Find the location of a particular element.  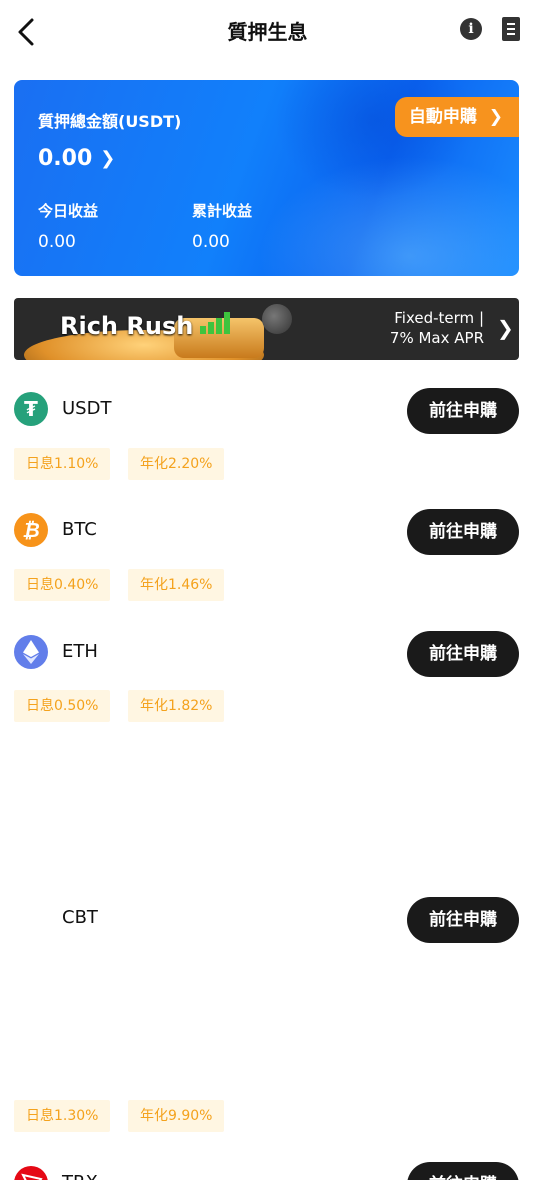

records-icon is located at coordinates (511, 29).